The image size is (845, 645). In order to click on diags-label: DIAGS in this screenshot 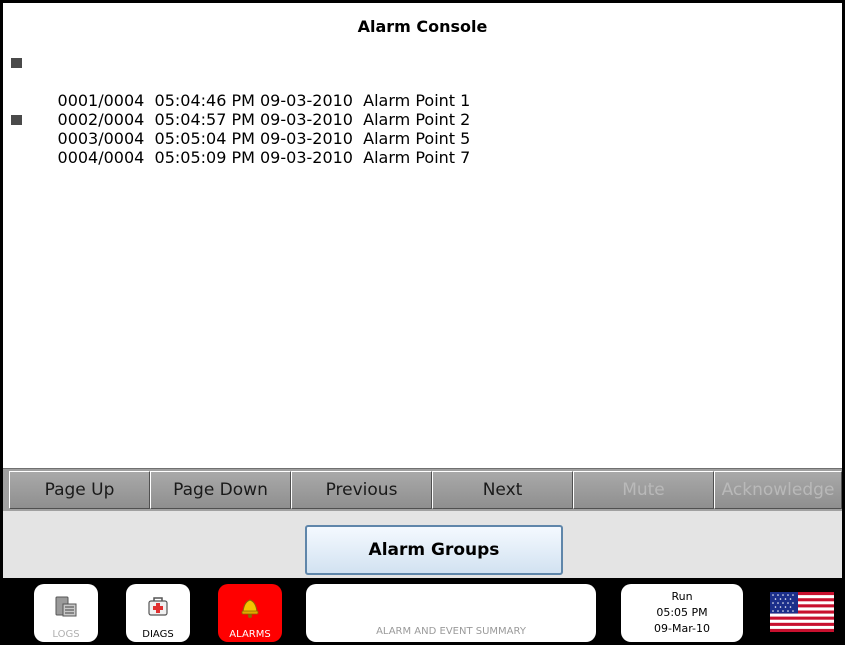, I will do `click(158, 634)`.